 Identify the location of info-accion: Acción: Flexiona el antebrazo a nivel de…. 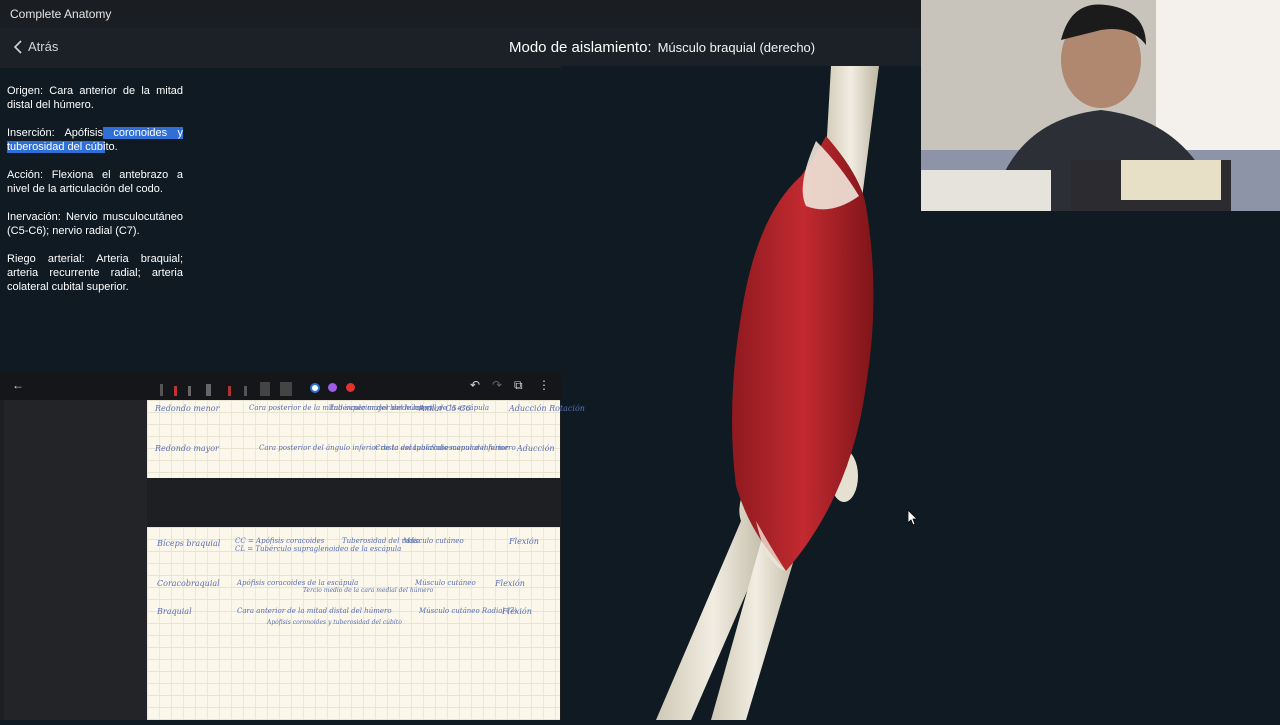
(95, 182).